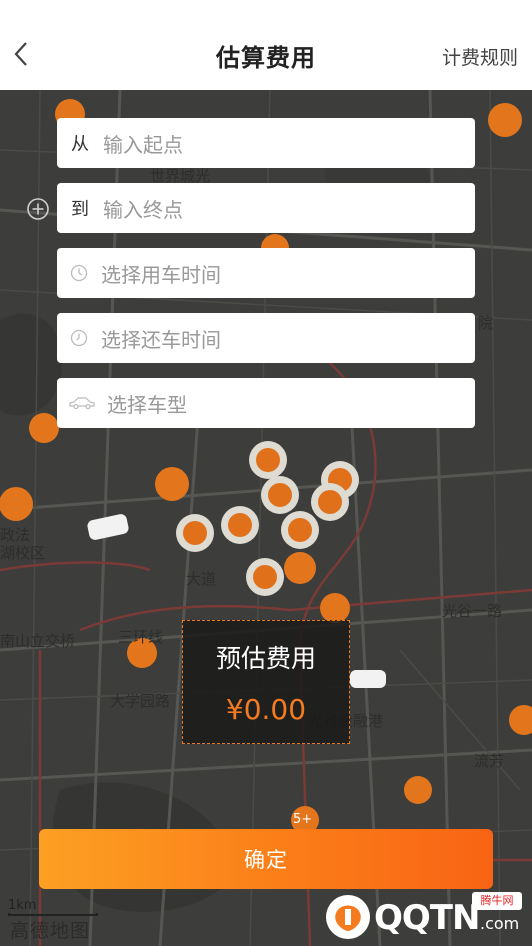 This screenshot has height=946, width=532. Describe the element at coordinates (53, 907) in the screenshot. I see `map-scale: 1km` at that location.